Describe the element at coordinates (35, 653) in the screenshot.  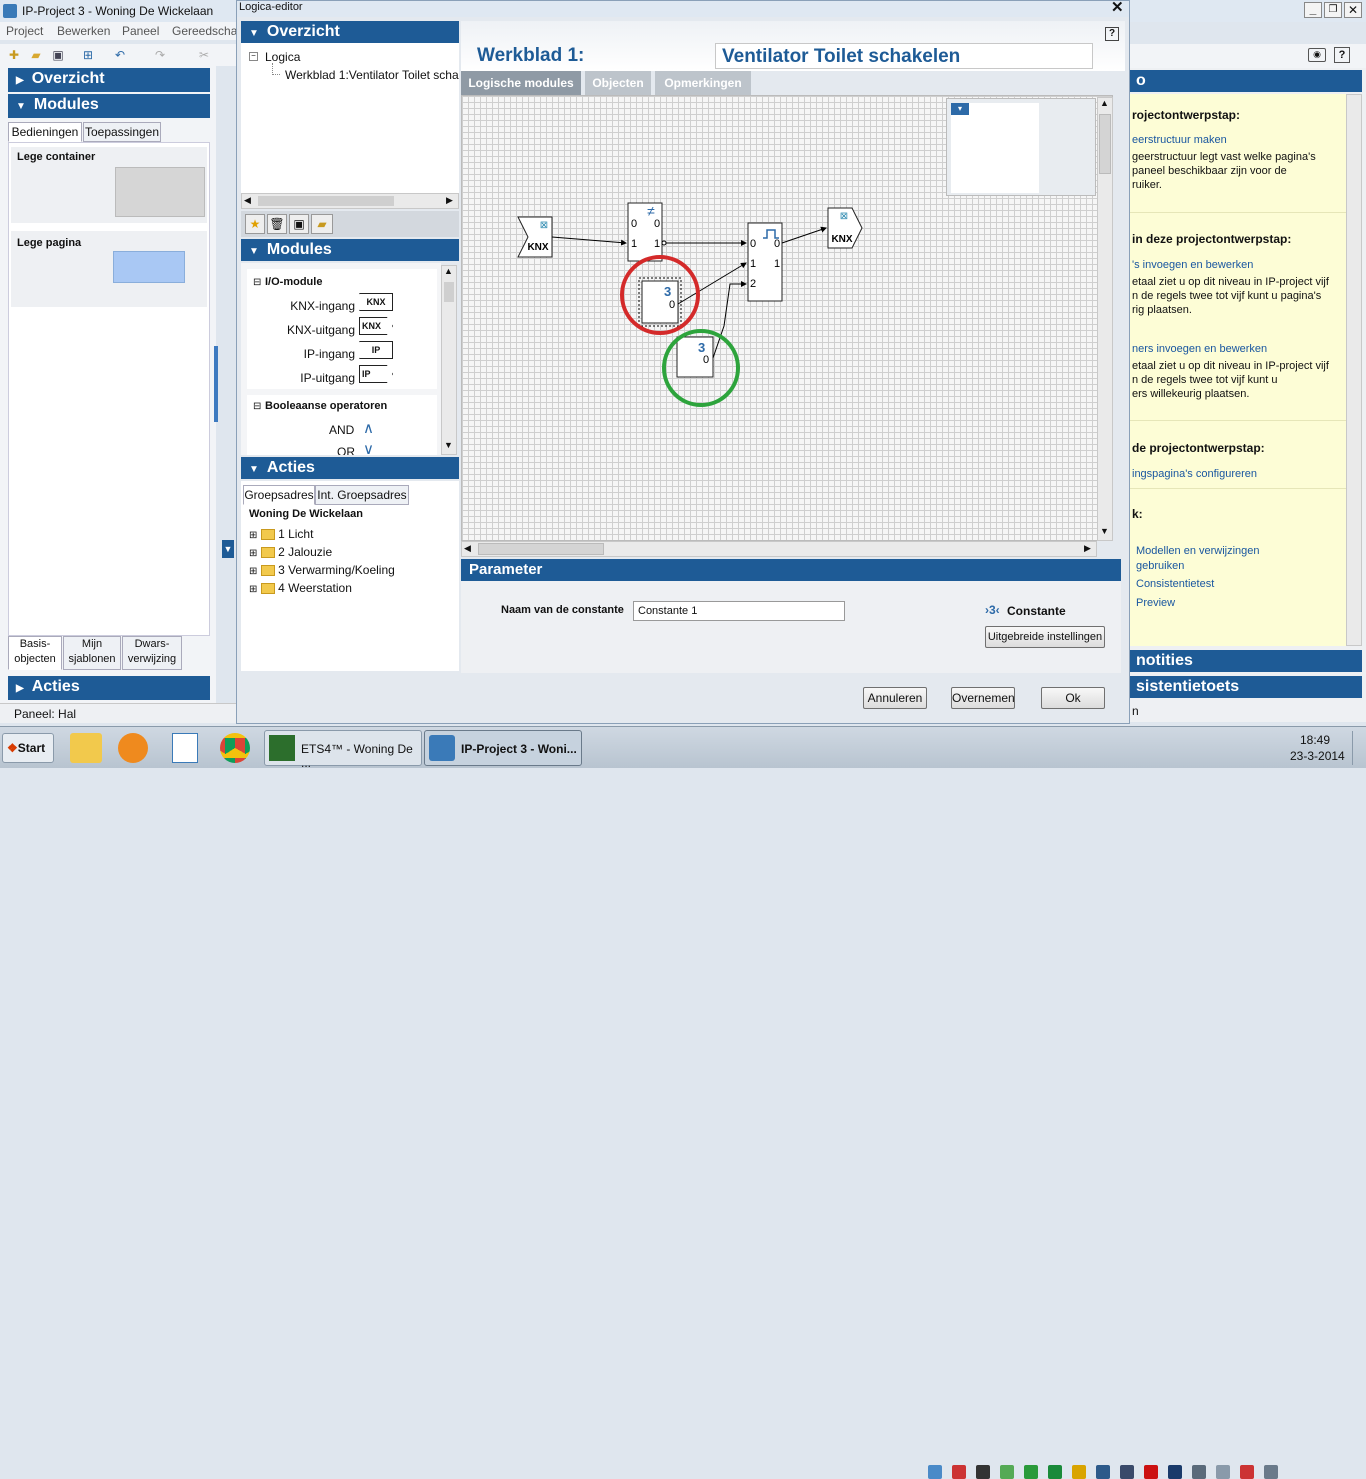
I see `tab-basis-objecten: Basis-objecten` at that location.